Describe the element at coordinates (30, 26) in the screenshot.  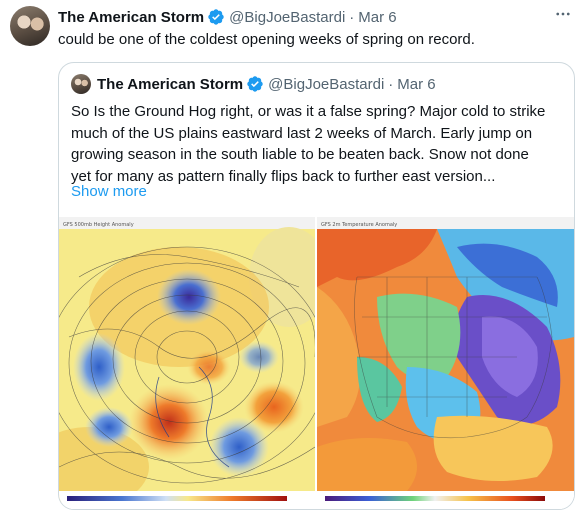
I see `author-avatar` at that location.